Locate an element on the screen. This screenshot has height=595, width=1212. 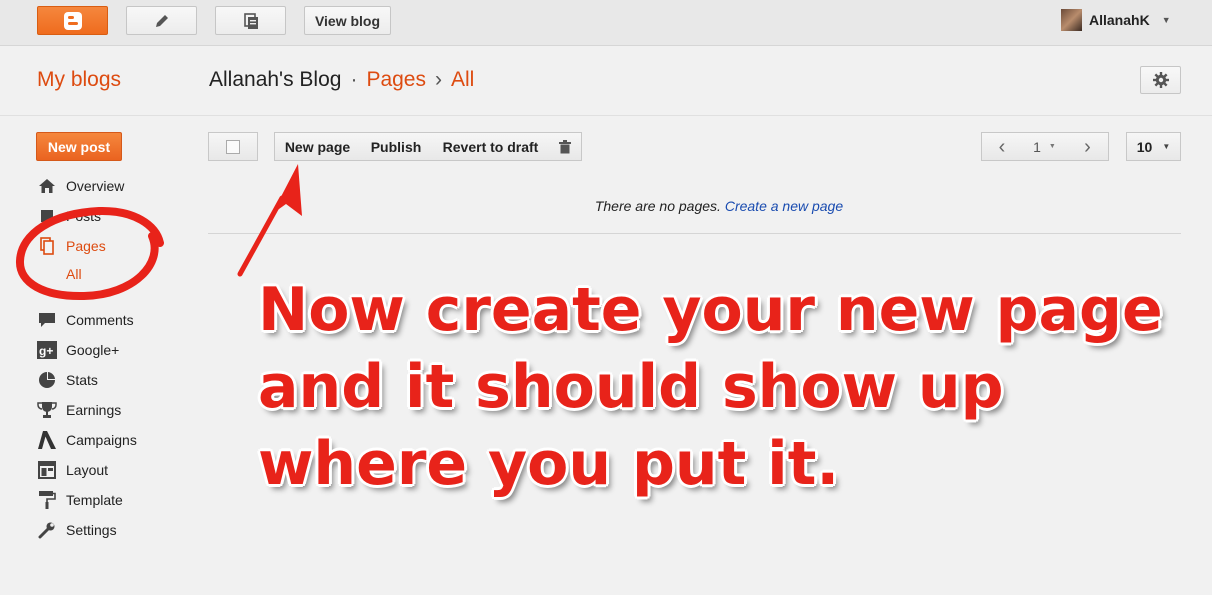
google-plus-icon: g+ is located at coordinates (47, 350).